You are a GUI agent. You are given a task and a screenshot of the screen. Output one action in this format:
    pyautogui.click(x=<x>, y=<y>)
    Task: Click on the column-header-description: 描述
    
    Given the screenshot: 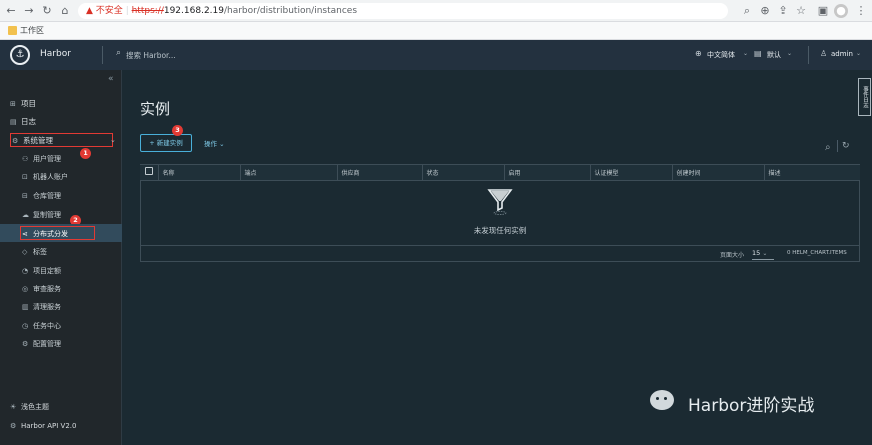 What is the action you would take?
    pyautogui.click(x=812, y=173)
    